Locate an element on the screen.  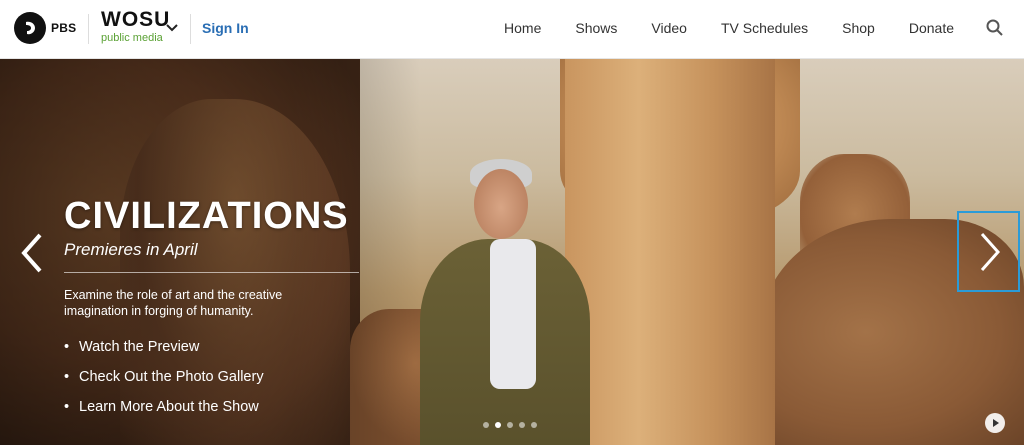
nav-shop: Shop is located at coordinates (858, 28).